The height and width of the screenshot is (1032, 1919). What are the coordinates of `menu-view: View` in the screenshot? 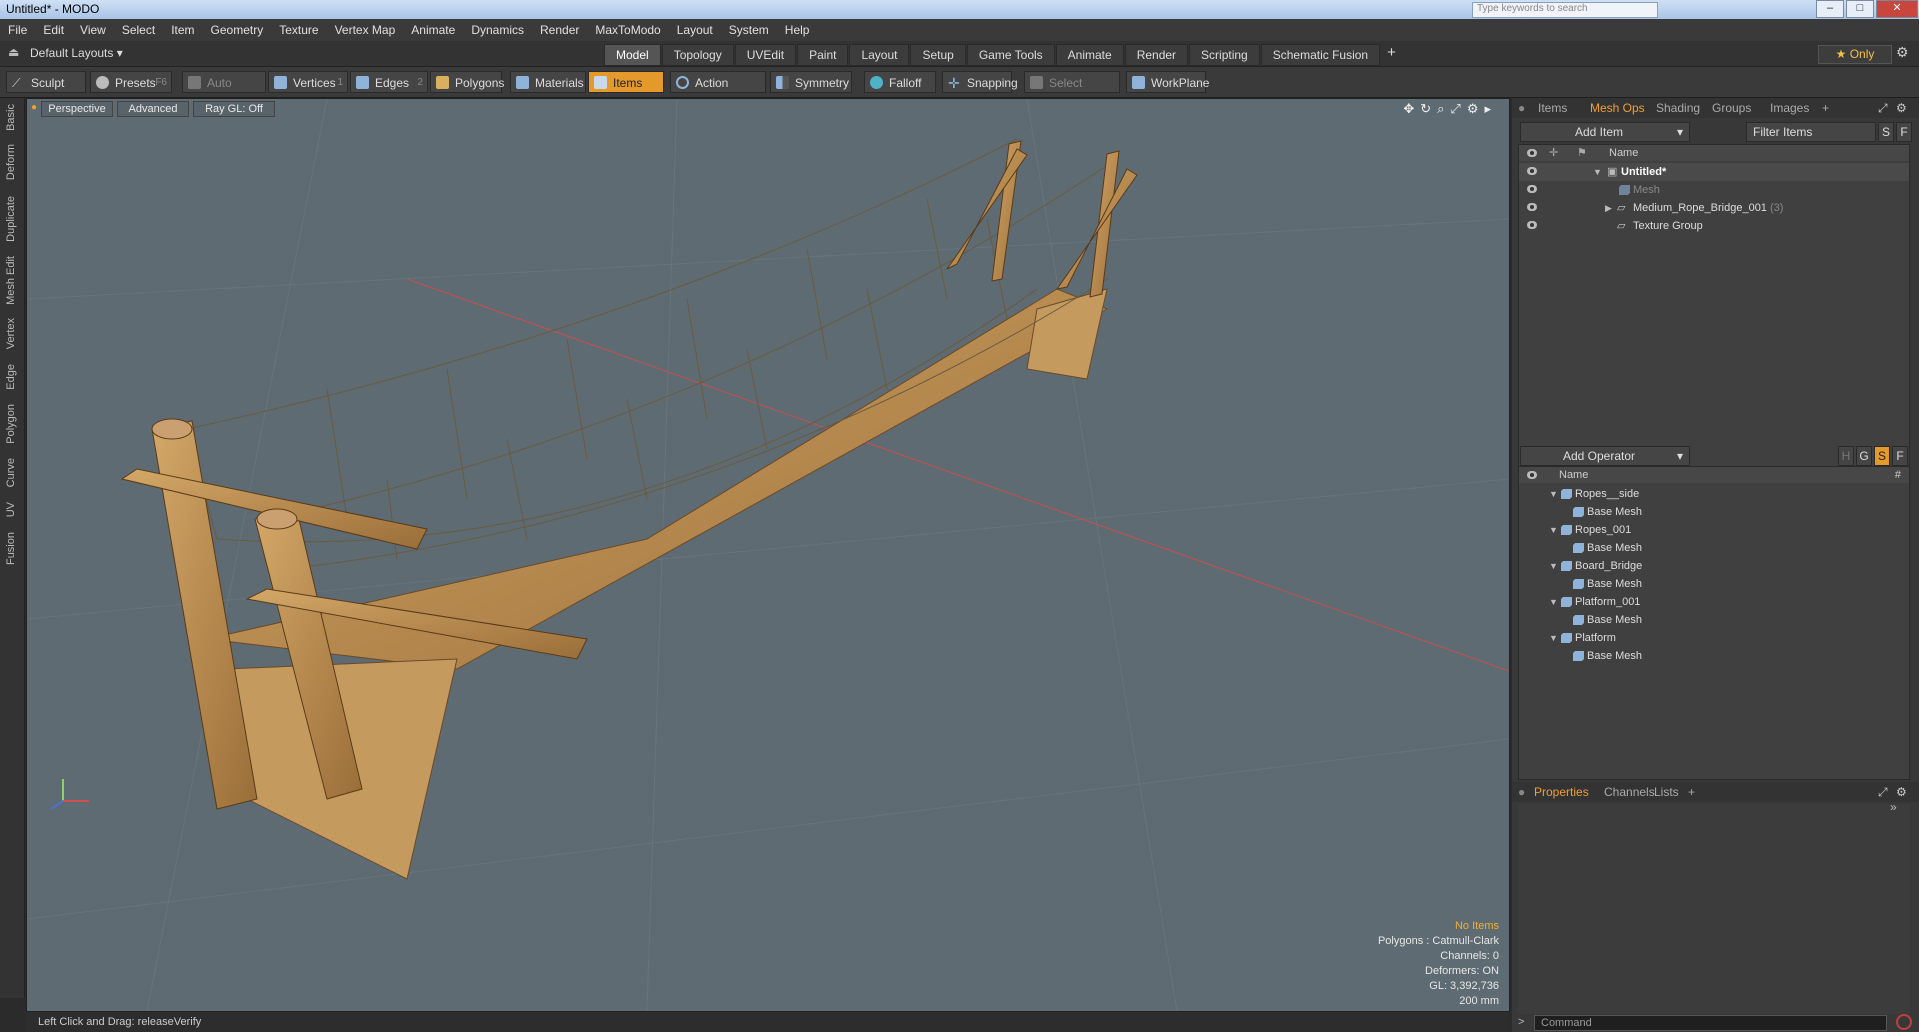 It's located at (93, 30).